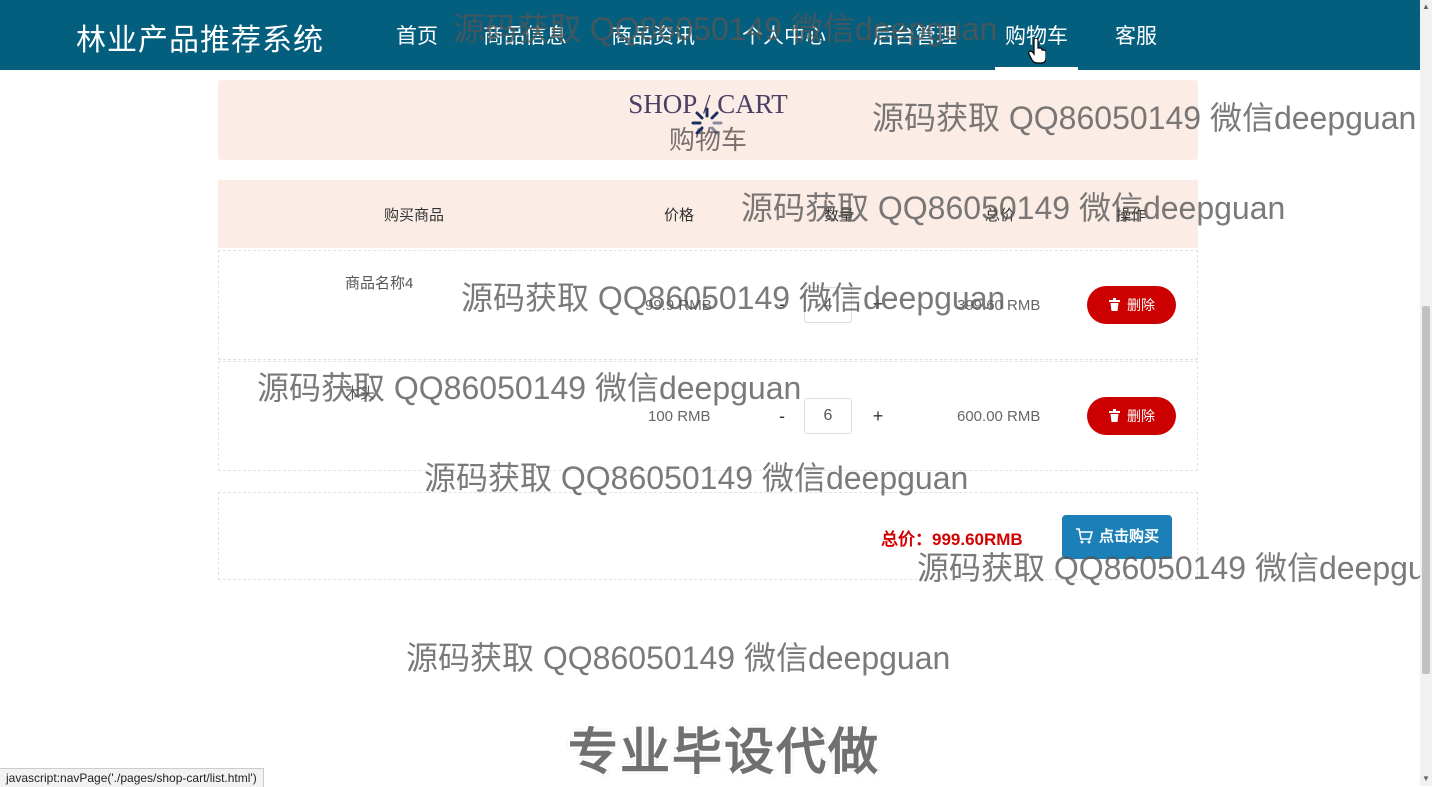  I want to click on header-price: 价格, so click(679, 215).